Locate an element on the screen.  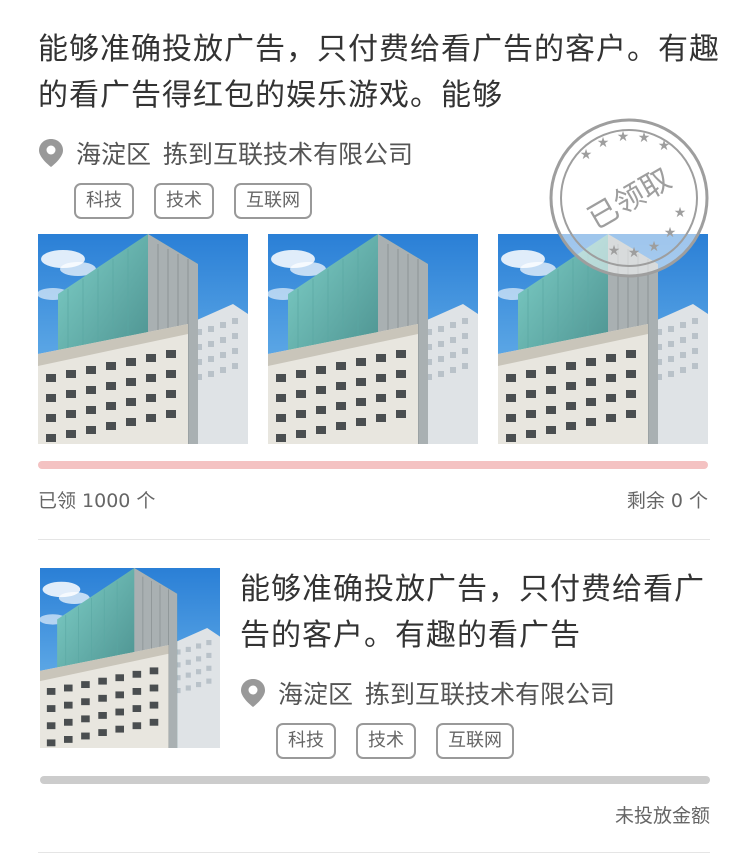
stamp-text: 已领取 is located at coordinates (629, 199).